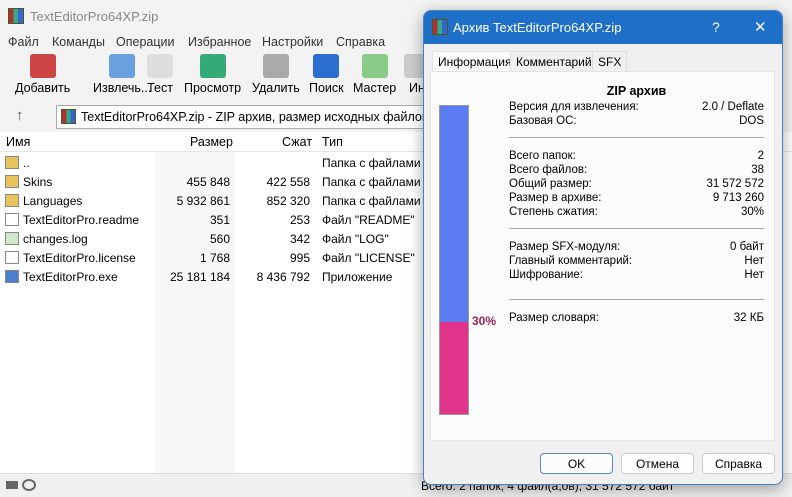 Image resolution: width=792 pixels, height=497 pixels. Describe the element at coordinates (610, 61) in the screenshot. I see `tab-sfx: SFX` at that location.